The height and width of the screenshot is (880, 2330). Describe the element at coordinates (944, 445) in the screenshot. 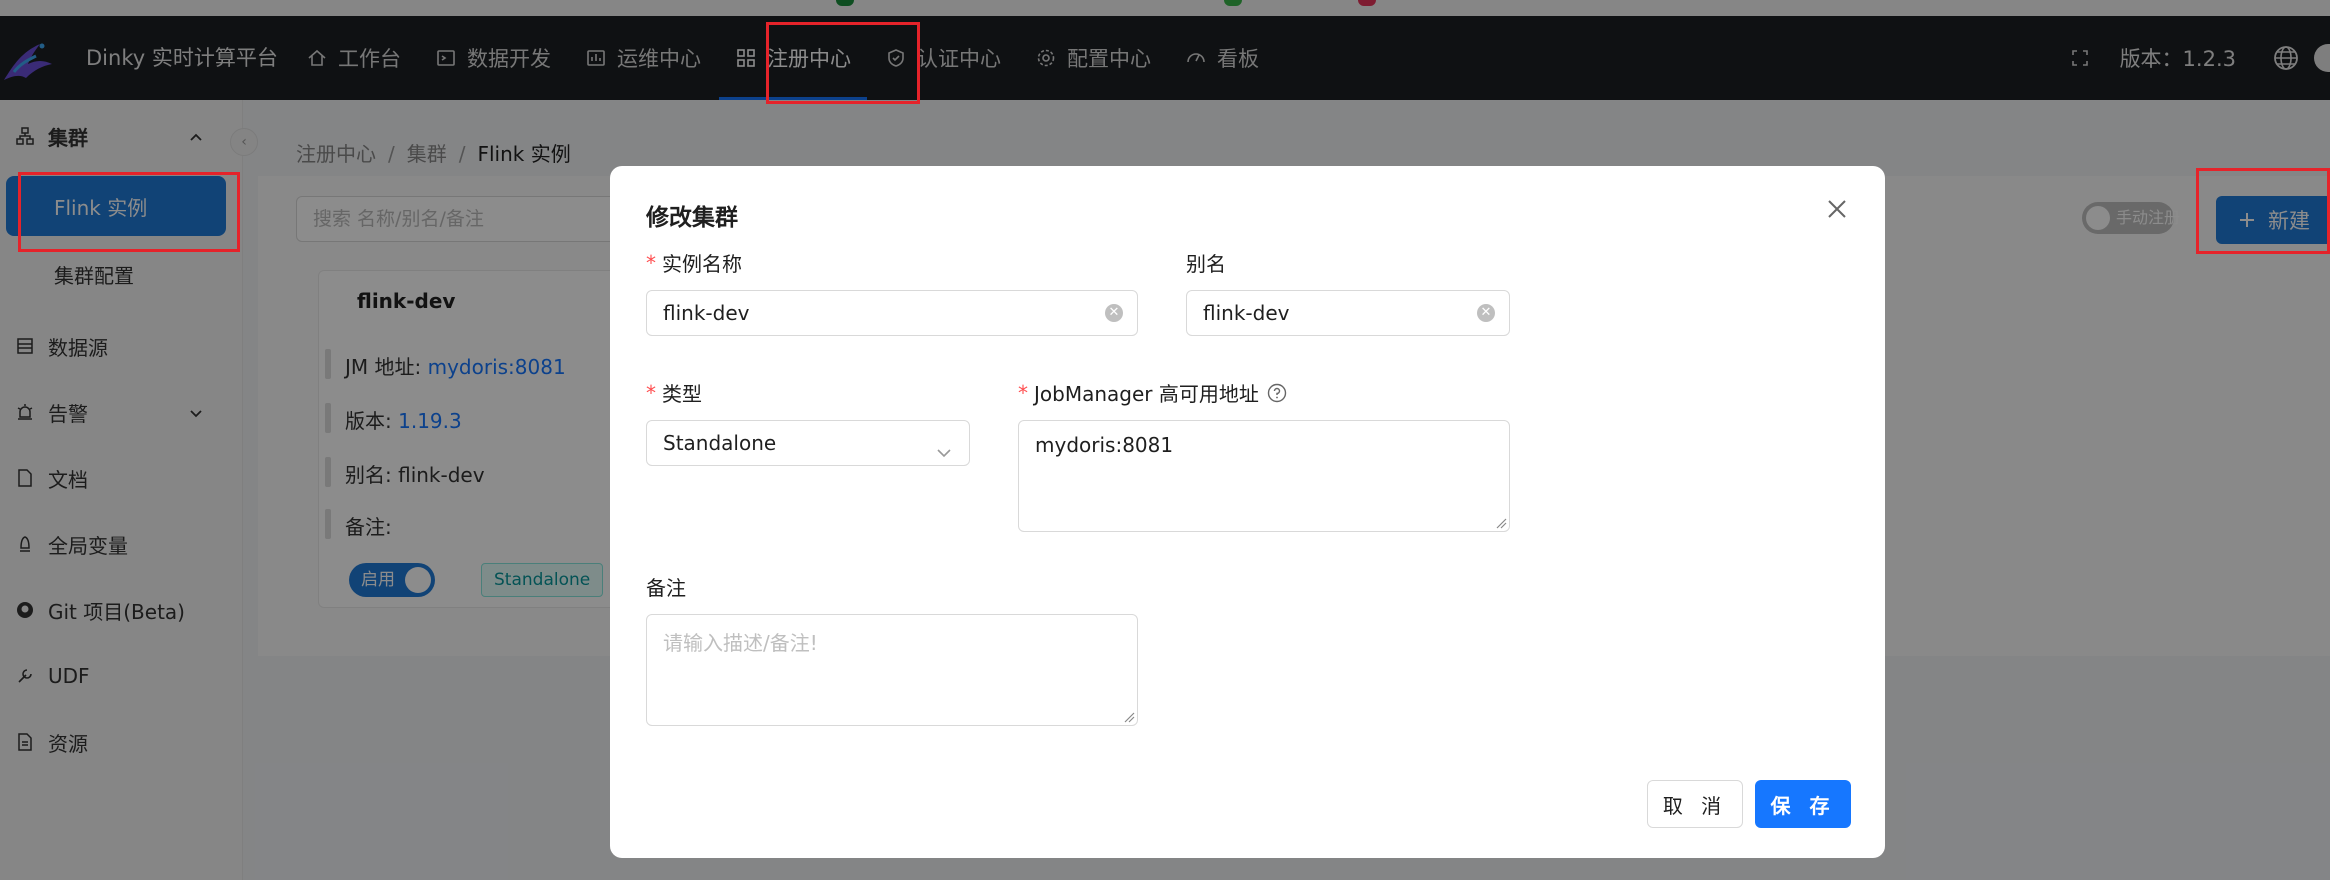

I see `chevron-down-icon` at that location.